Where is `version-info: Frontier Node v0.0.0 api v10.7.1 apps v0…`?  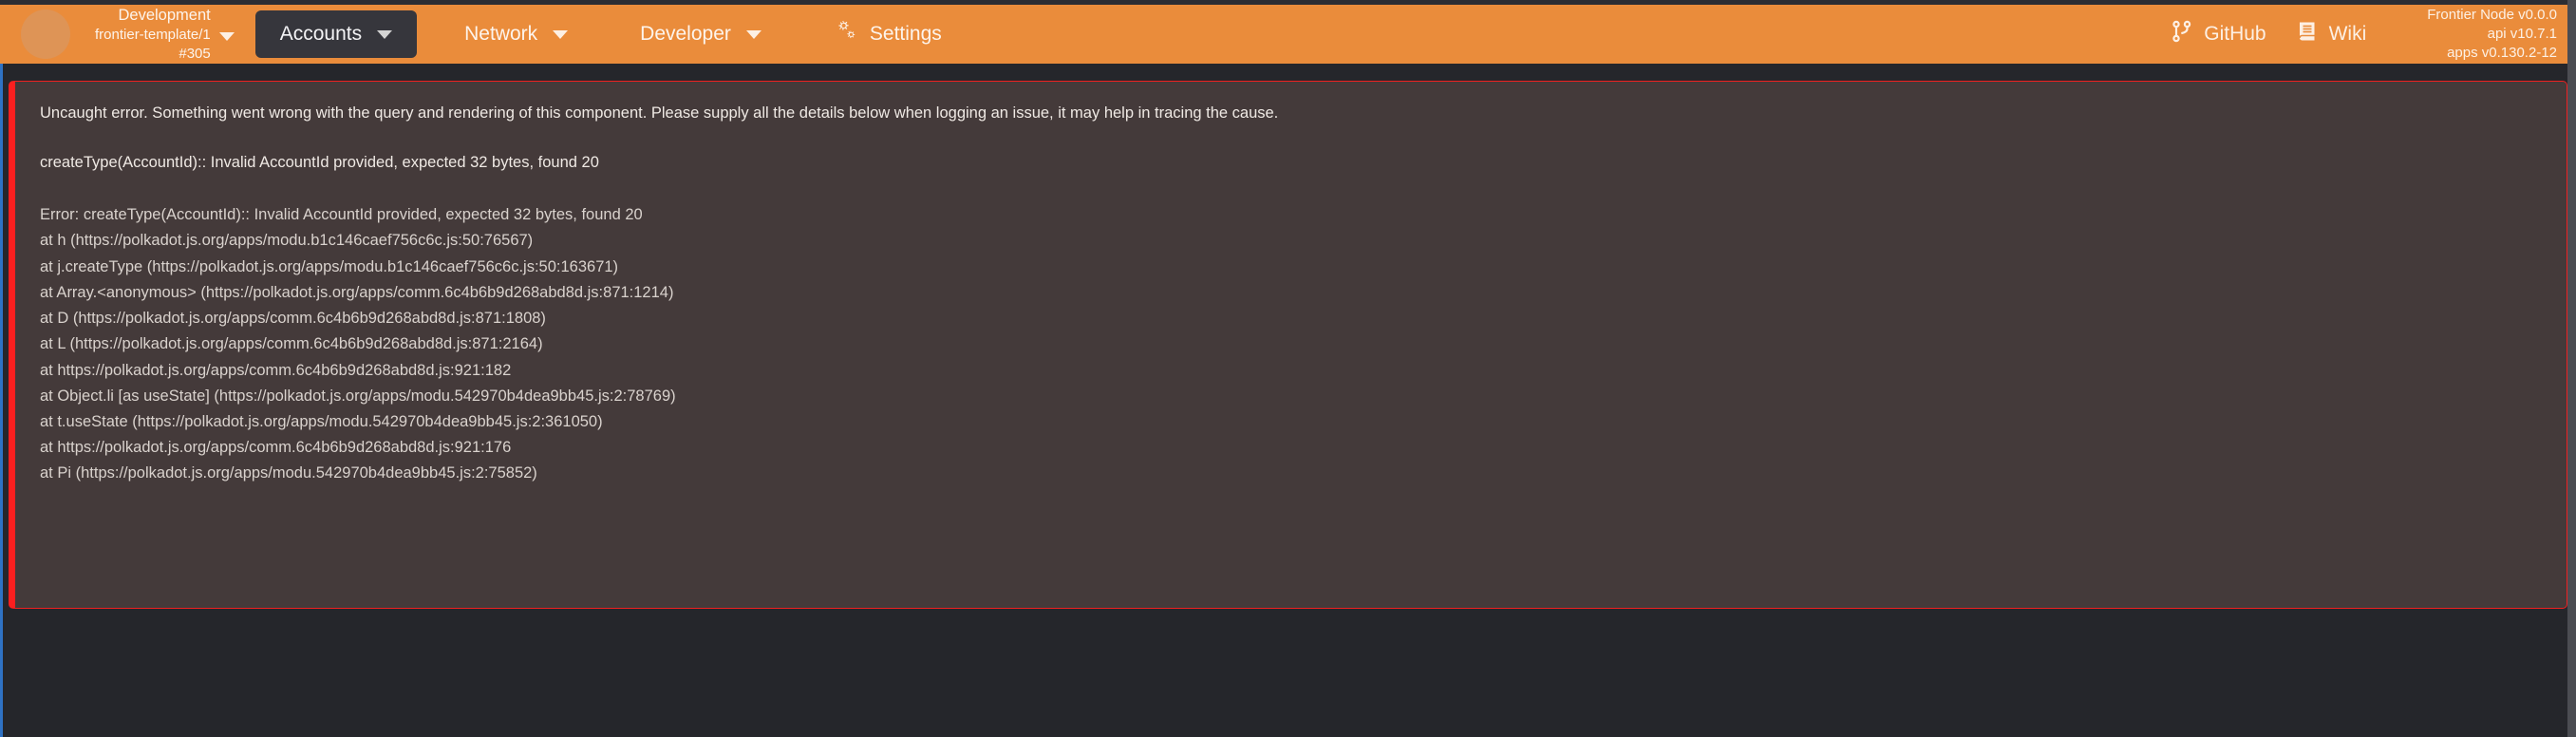 version-info: Frontier Node v0.0.0 api v10.7.1 apps v0… is located at coordinates (2492, 35).